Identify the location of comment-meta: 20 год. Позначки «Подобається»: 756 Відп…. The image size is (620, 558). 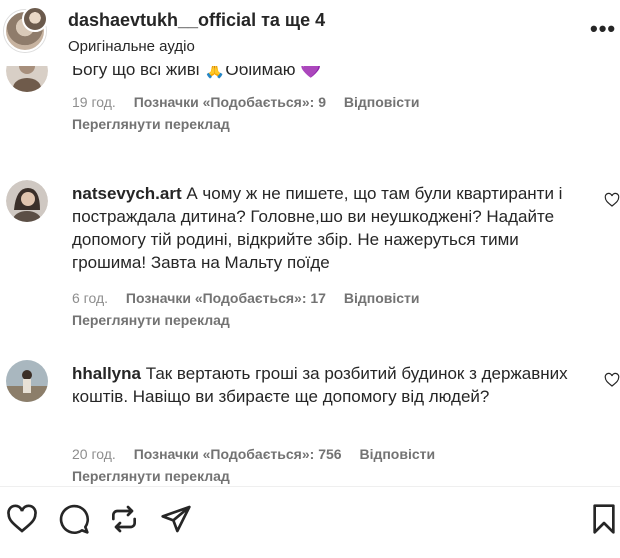
(260, 454).